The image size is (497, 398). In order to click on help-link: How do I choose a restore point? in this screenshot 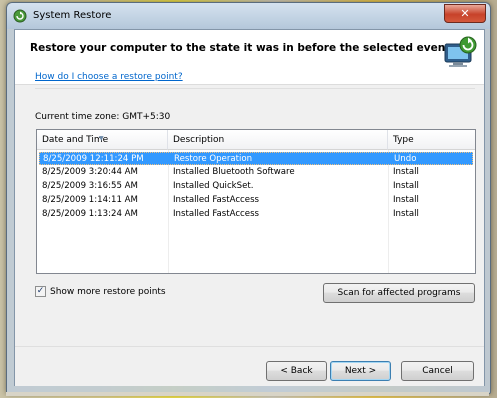, I will do `click(109, 77)`.